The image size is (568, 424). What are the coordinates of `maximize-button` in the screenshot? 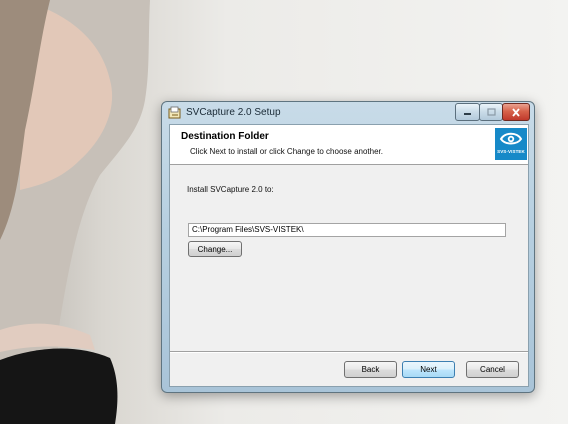 It's located at (491, 112).